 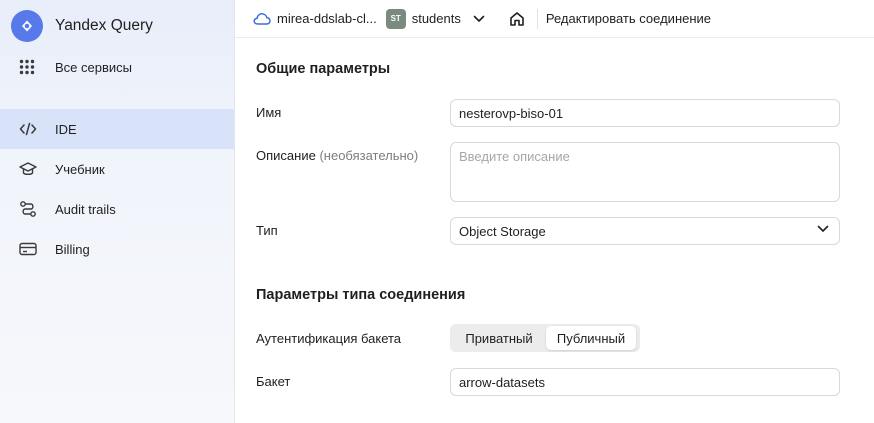 I want to click on type-label: Тип, so click(x=267, y=230).